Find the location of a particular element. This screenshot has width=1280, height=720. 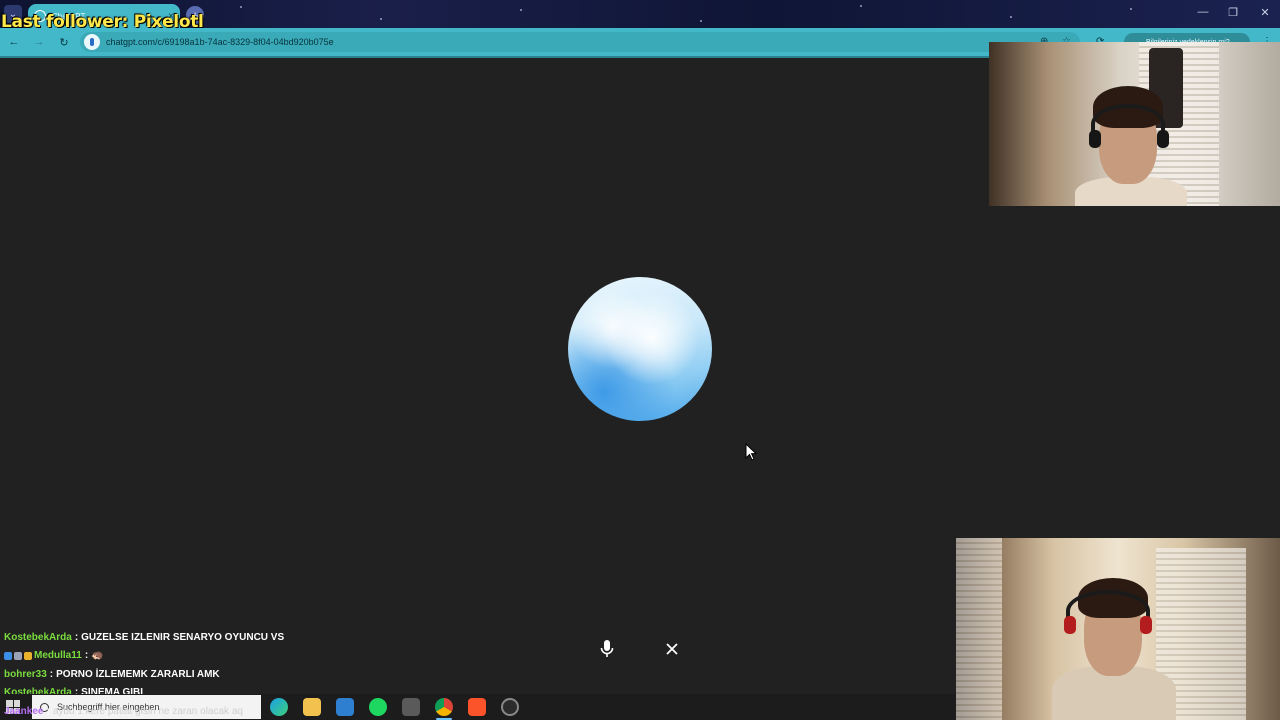

close-icon is located at coordinates (672, 649).